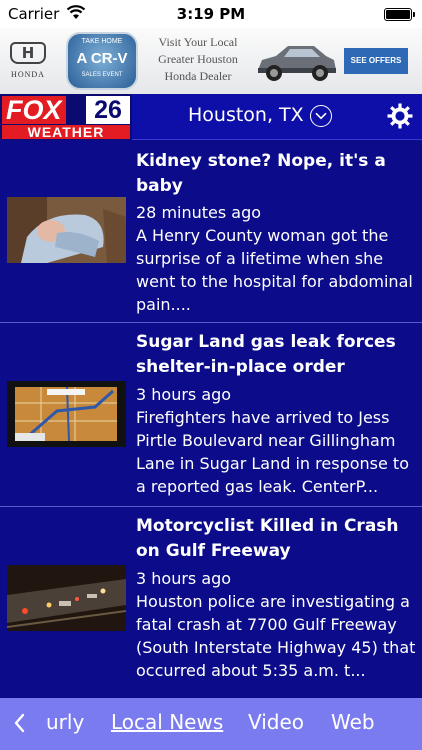 The height and width of the screenshot is (750, 422). What do you see at coordinates (28, 53) in the screenshot?
I see `honda-logo` at bounding box center [28, 53].